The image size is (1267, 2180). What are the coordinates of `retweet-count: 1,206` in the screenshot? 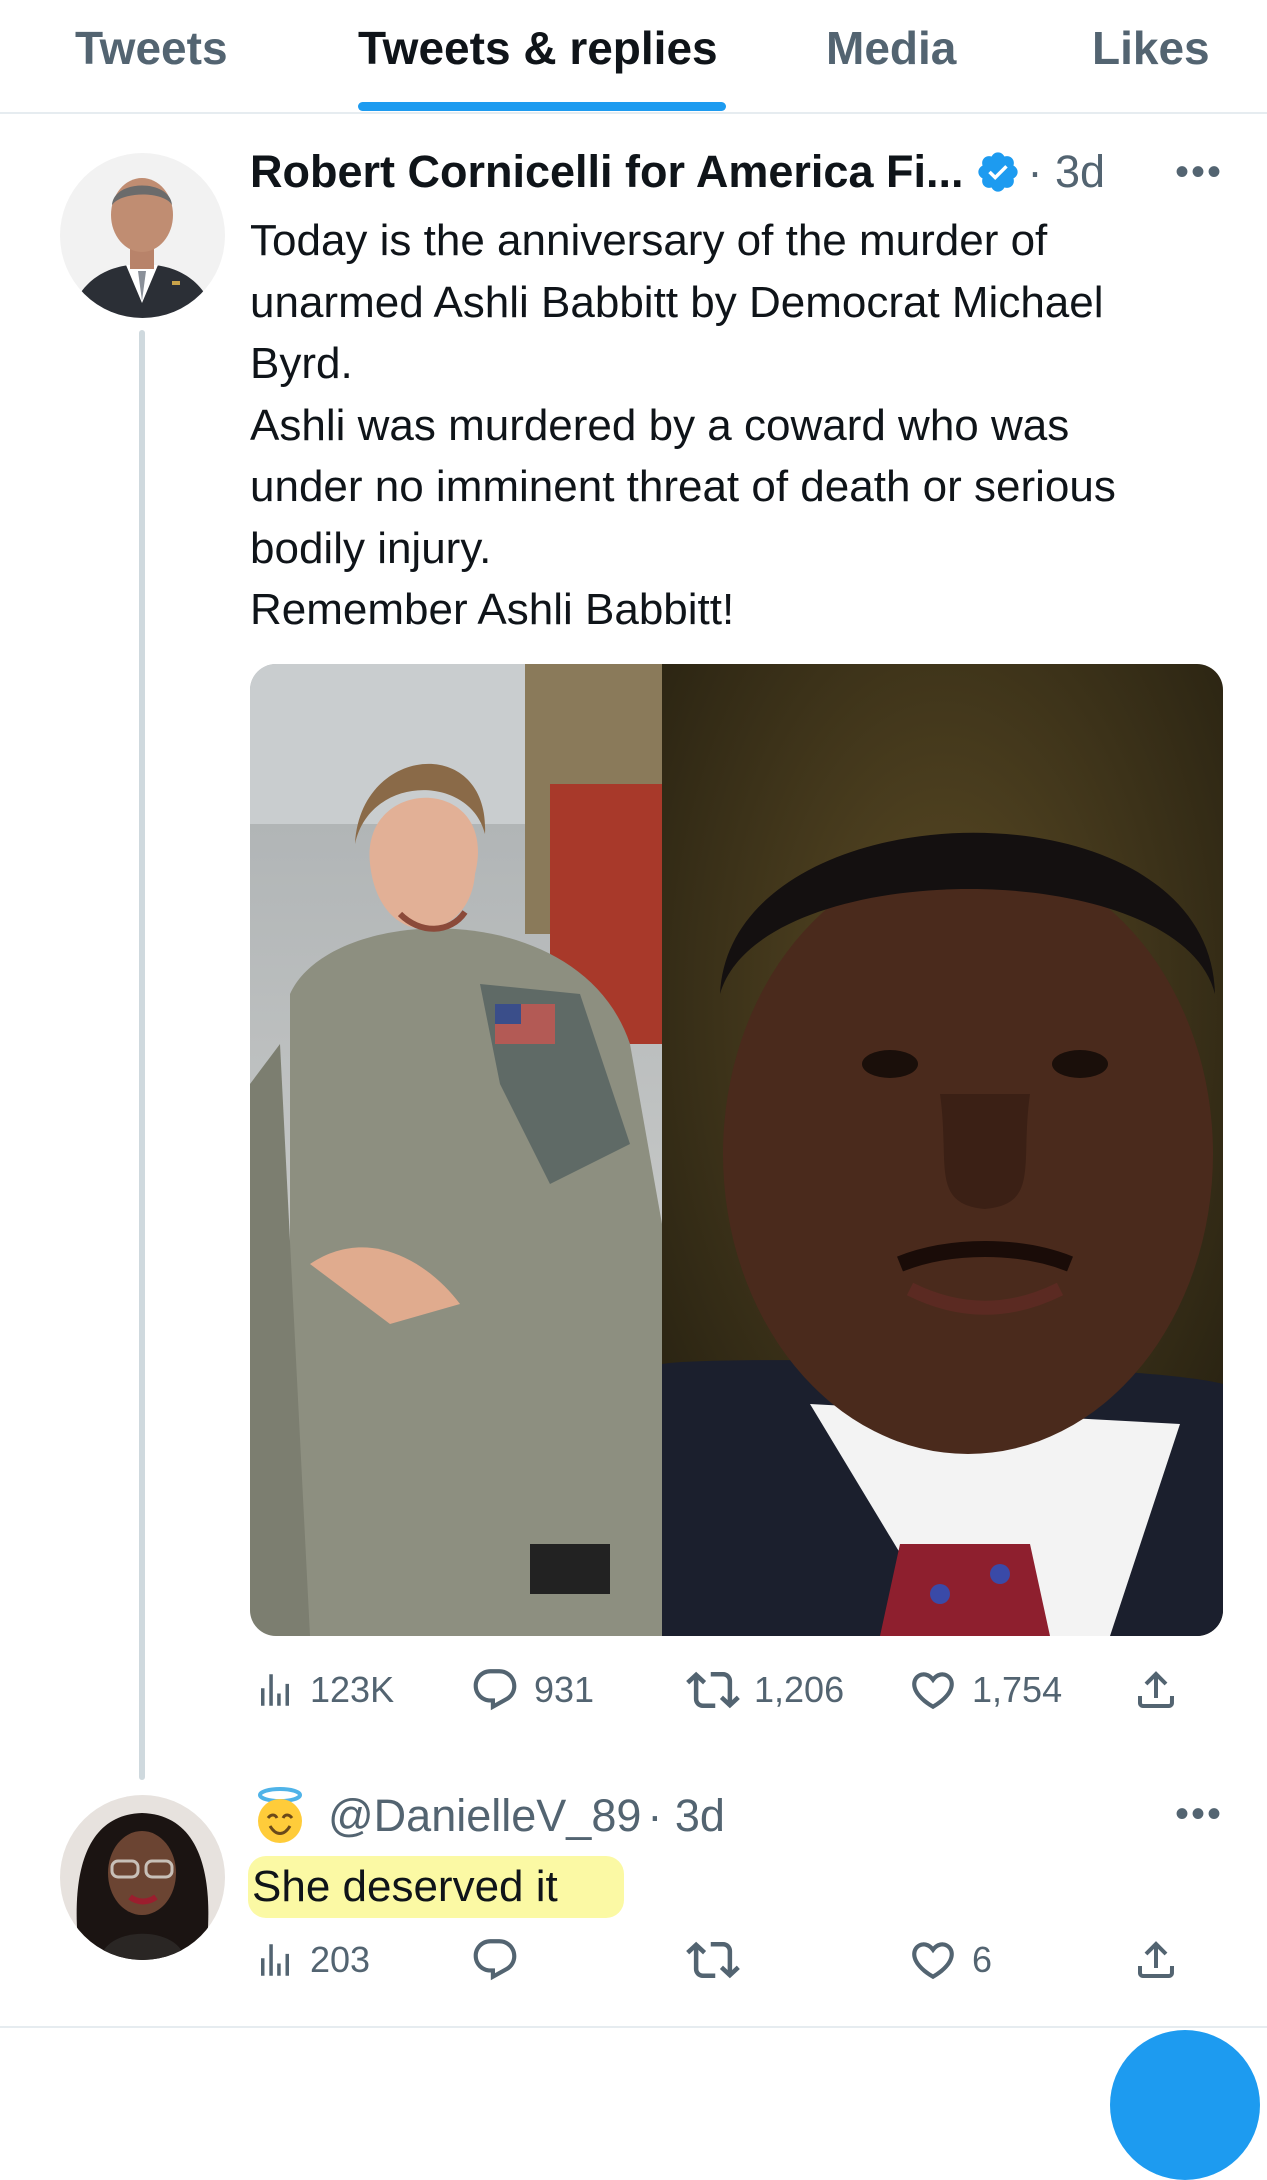 It's located at (799, 1689).